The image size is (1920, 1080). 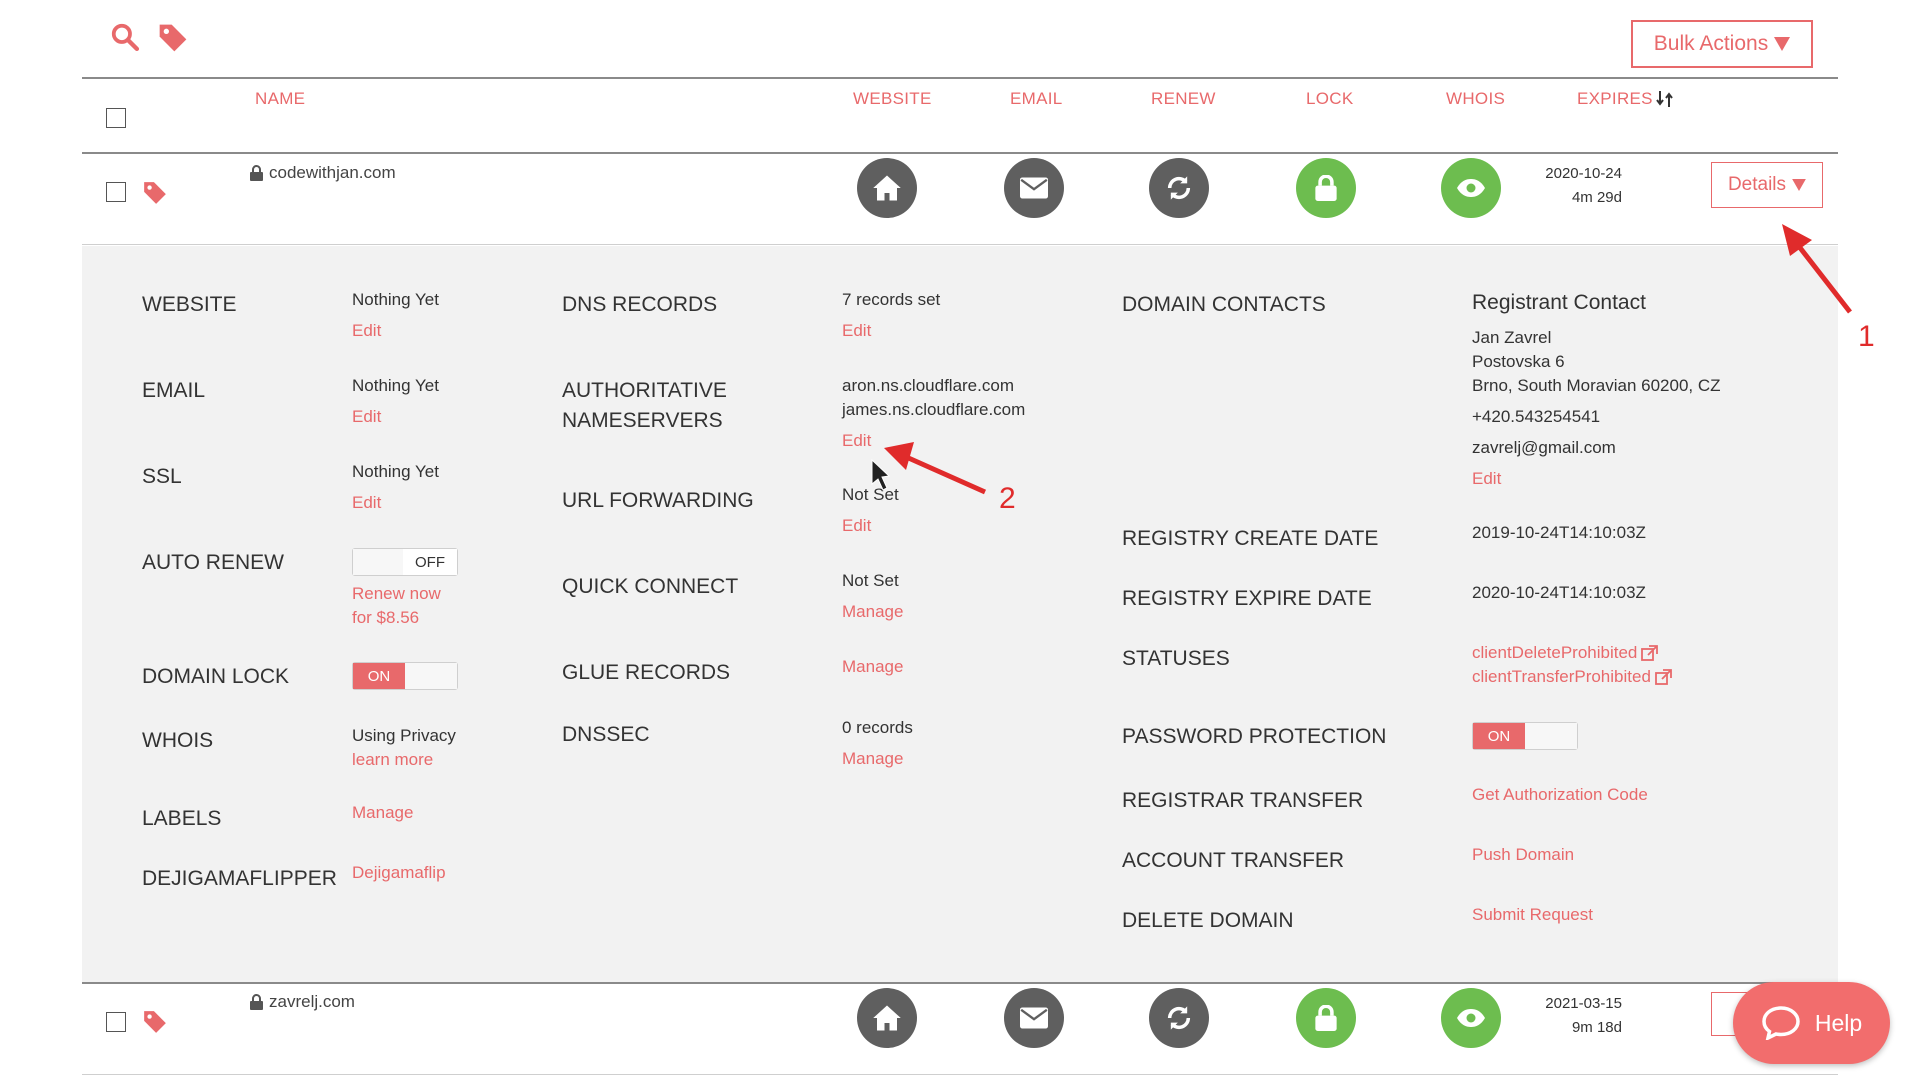 I want to click on column-header-website: WEBSITE, so click(x=892, y=98).